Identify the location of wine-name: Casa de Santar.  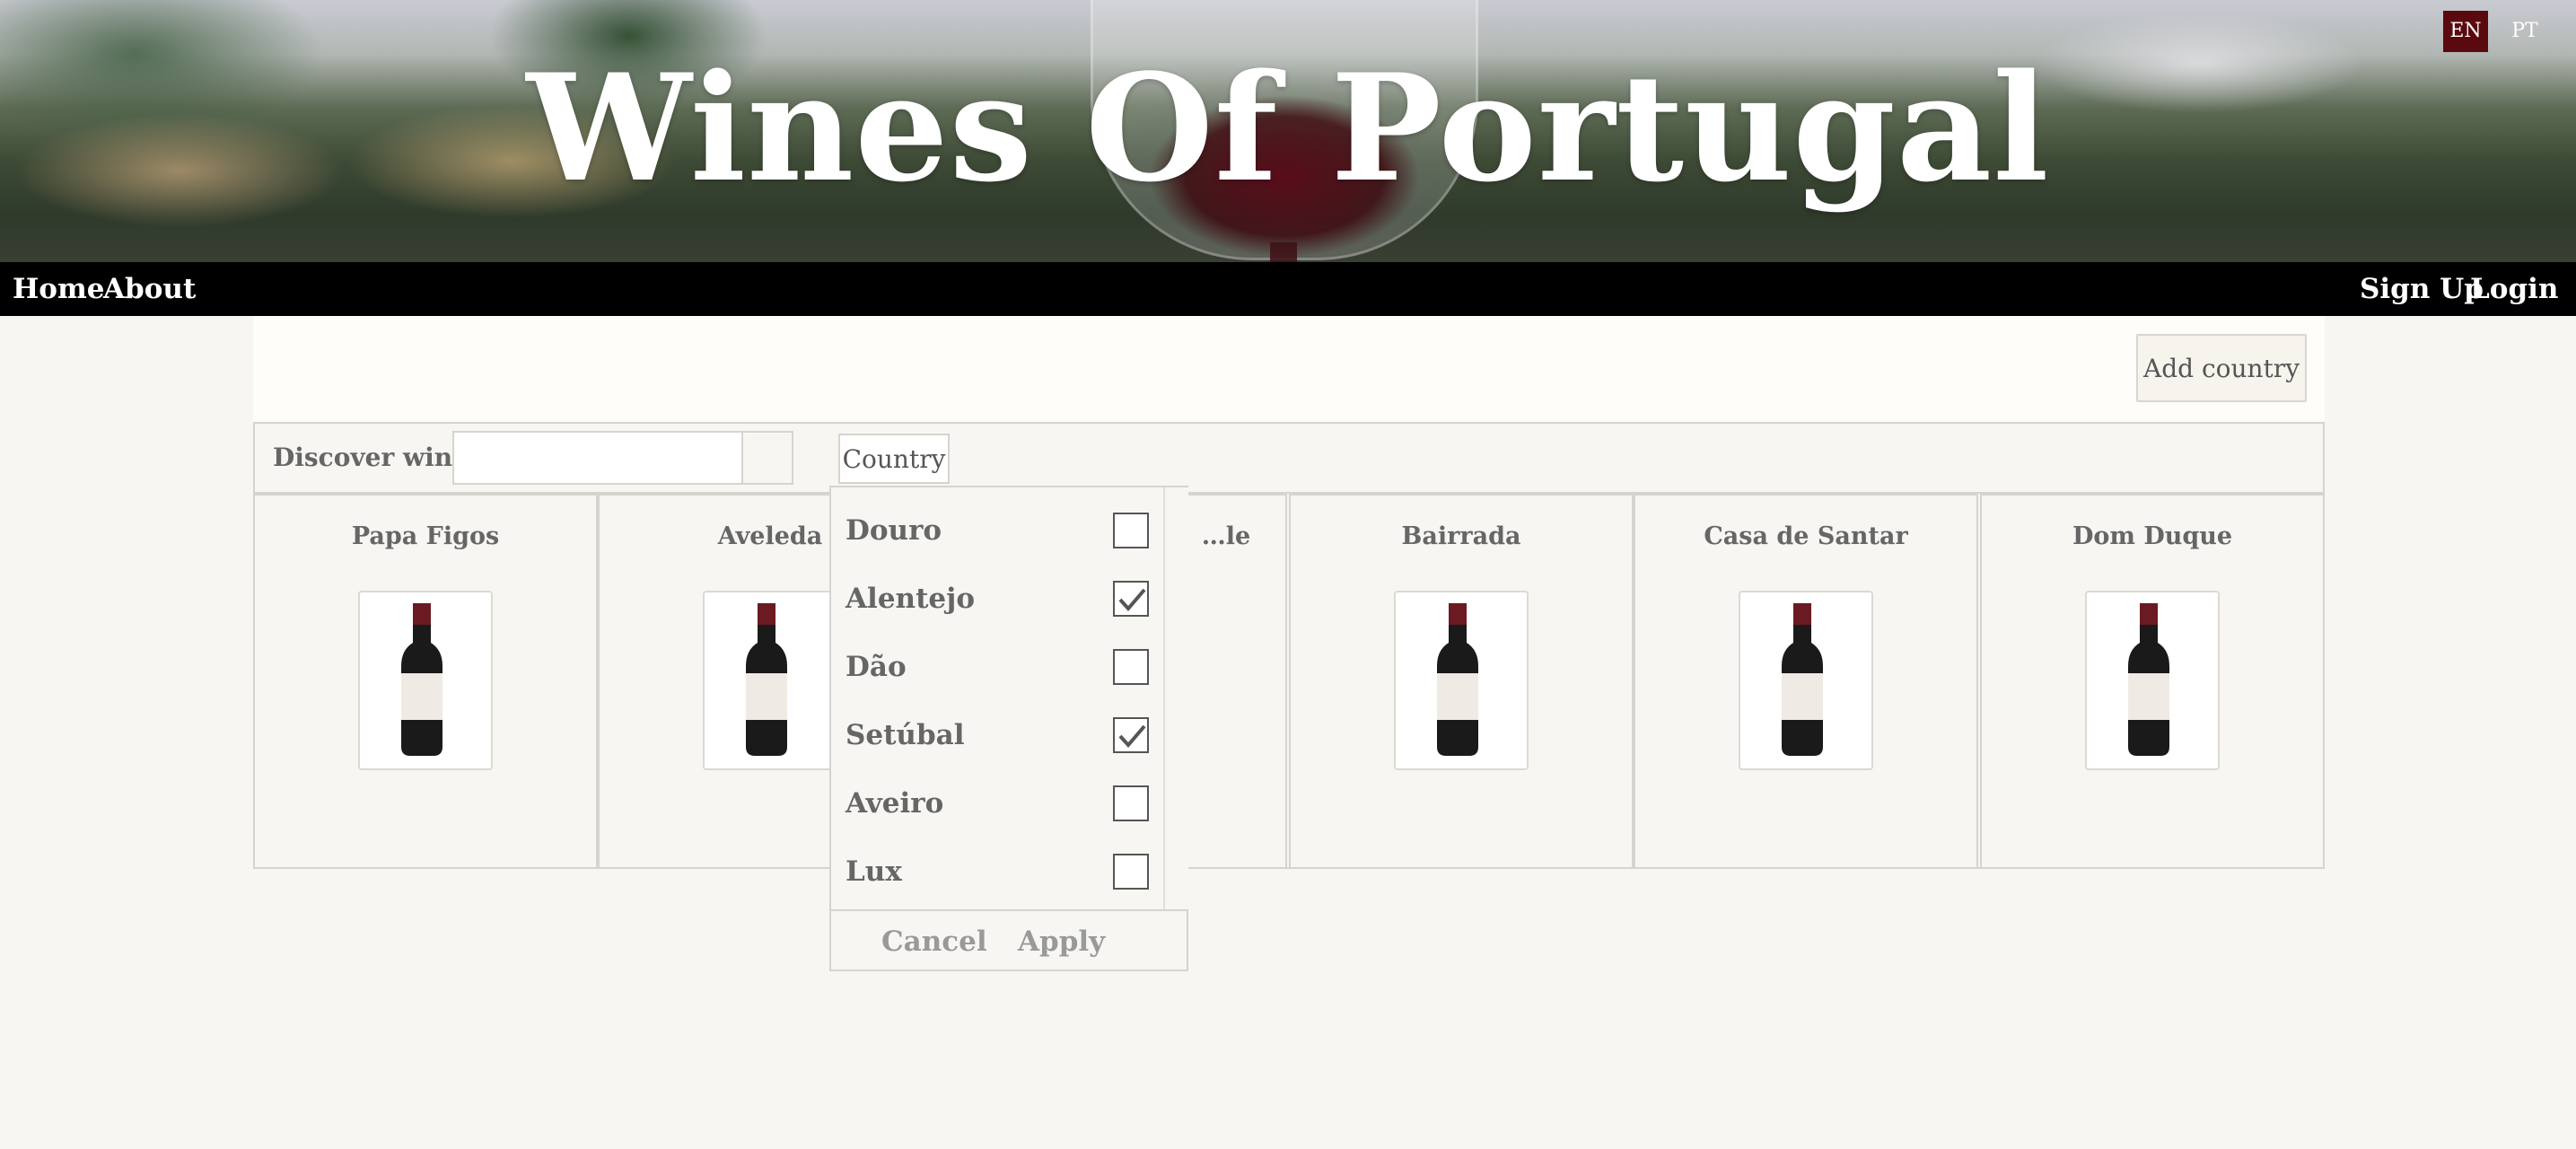
(1806, 536).